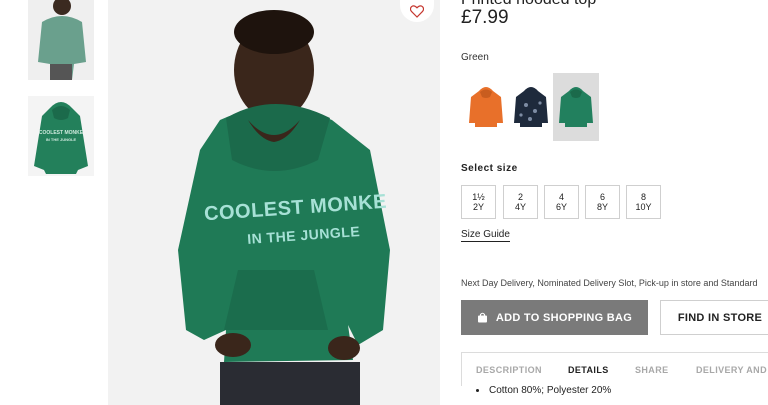 This screenshot has height=405, width=768. Describe the element at coordinates (643, 197) in the screenshot. I see `size-option-line1: 8` at that location.